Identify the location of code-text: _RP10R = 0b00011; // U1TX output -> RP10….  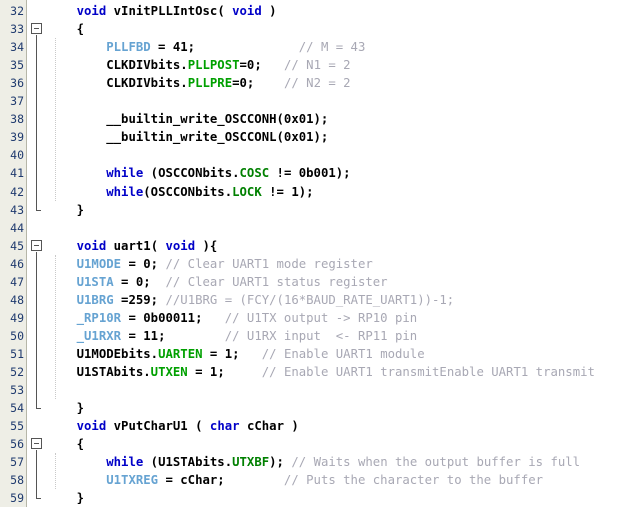
(232, 318).